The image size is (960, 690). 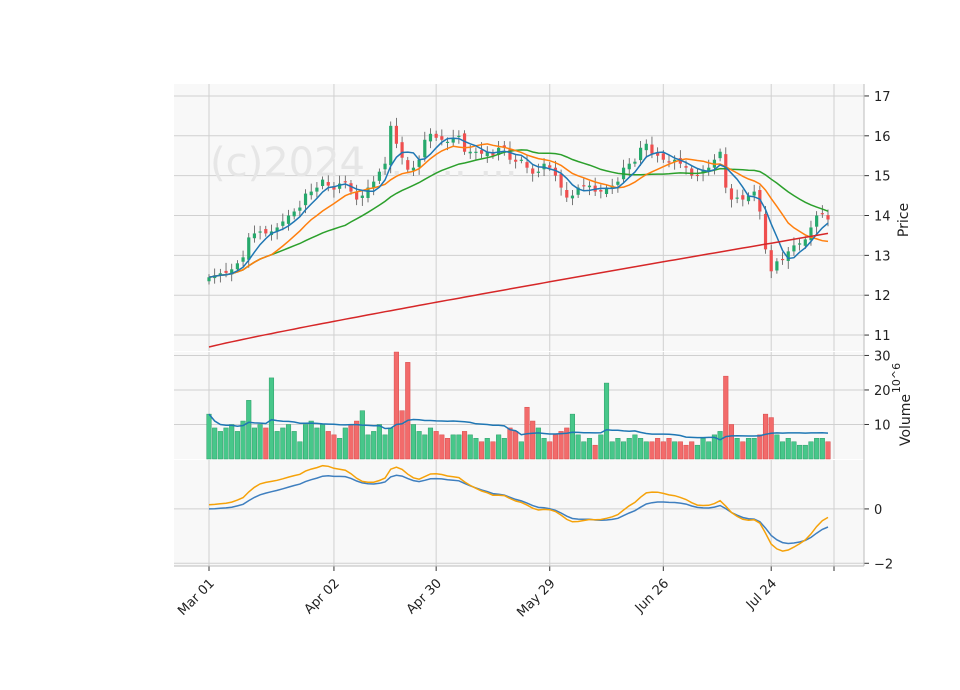 I want to click on volume-axis-exponent: 10^6, so click(x=896, y=378).